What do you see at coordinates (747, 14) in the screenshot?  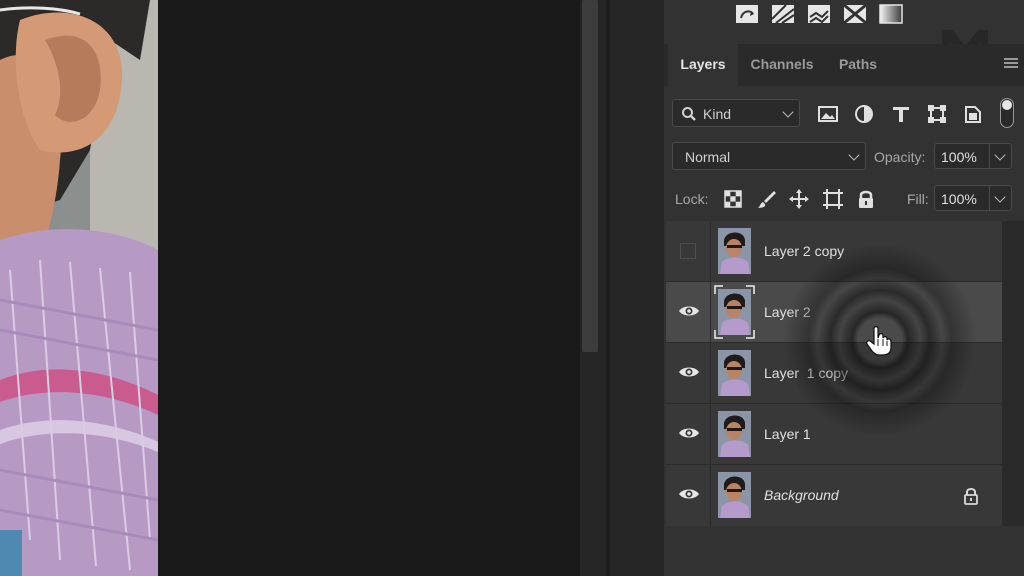 I see `transform-rotate-icon` at bounding box center [747, 14].